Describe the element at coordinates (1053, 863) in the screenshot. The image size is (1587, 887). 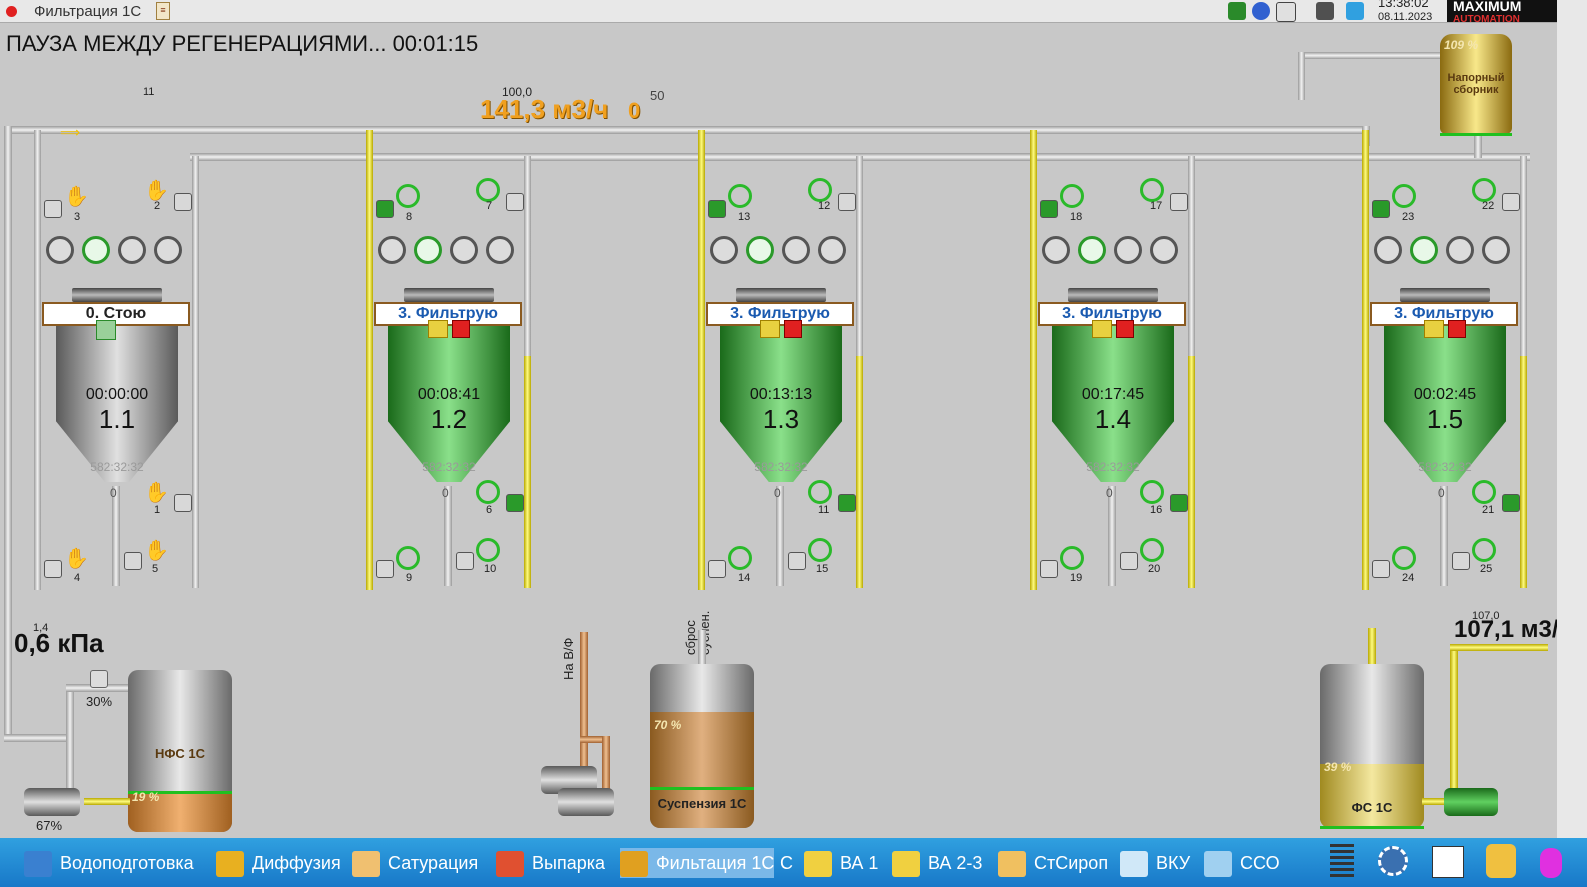
I see `taskbar-item: СтСироп` at that location.